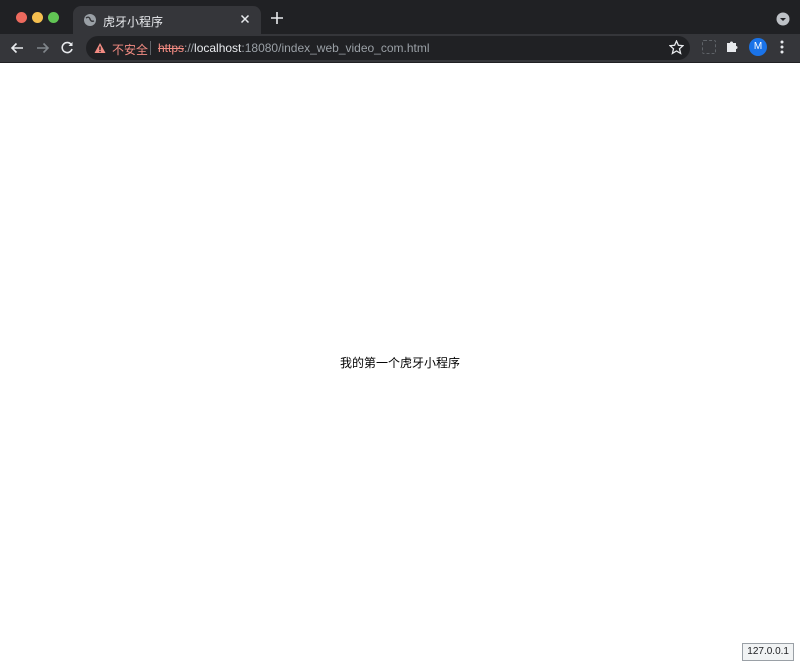 The image size is (800, 662). Describe the element at coordinates (17, 48) in the screenshot. I see `back-arrow-icon` at that location.